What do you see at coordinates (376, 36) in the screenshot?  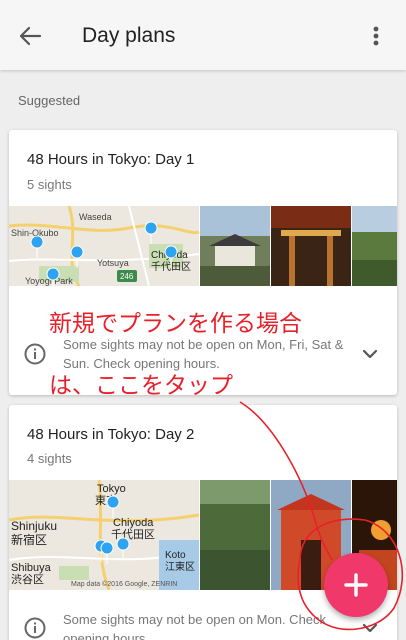 I see `more-vert-icon` at bounding box center [376, 36].